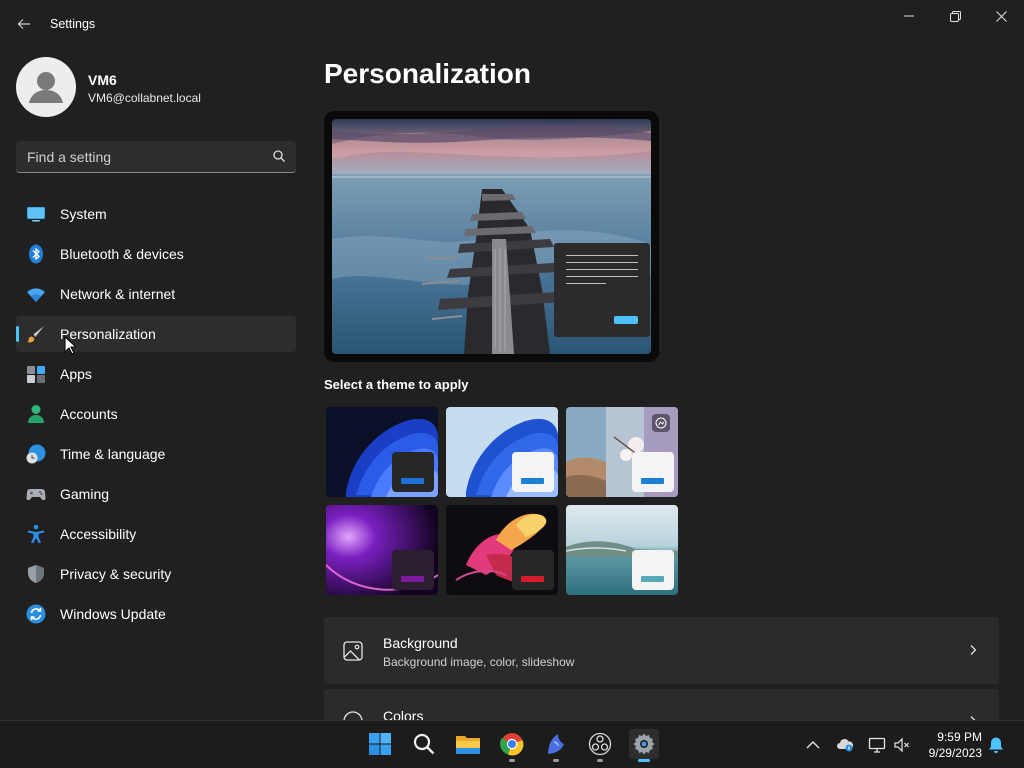  What do you see at coordinates (156, 574) in the screenshot?
I see `sidebar-item-privacy-security: Privacy & security` at bounding box center [156, 574].